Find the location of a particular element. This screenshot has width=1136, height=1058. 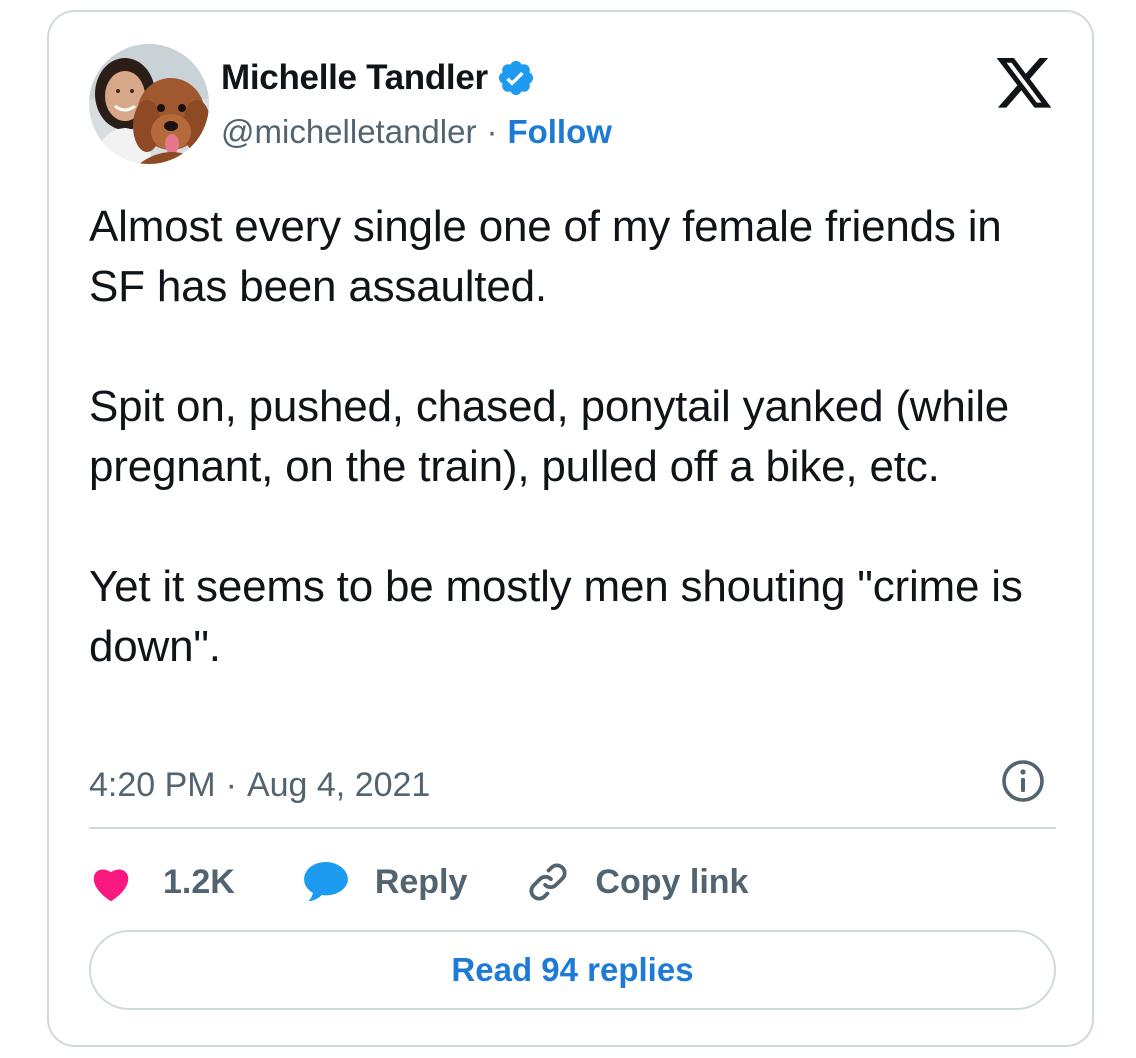

link-icon is located at coordinates (548, 882).